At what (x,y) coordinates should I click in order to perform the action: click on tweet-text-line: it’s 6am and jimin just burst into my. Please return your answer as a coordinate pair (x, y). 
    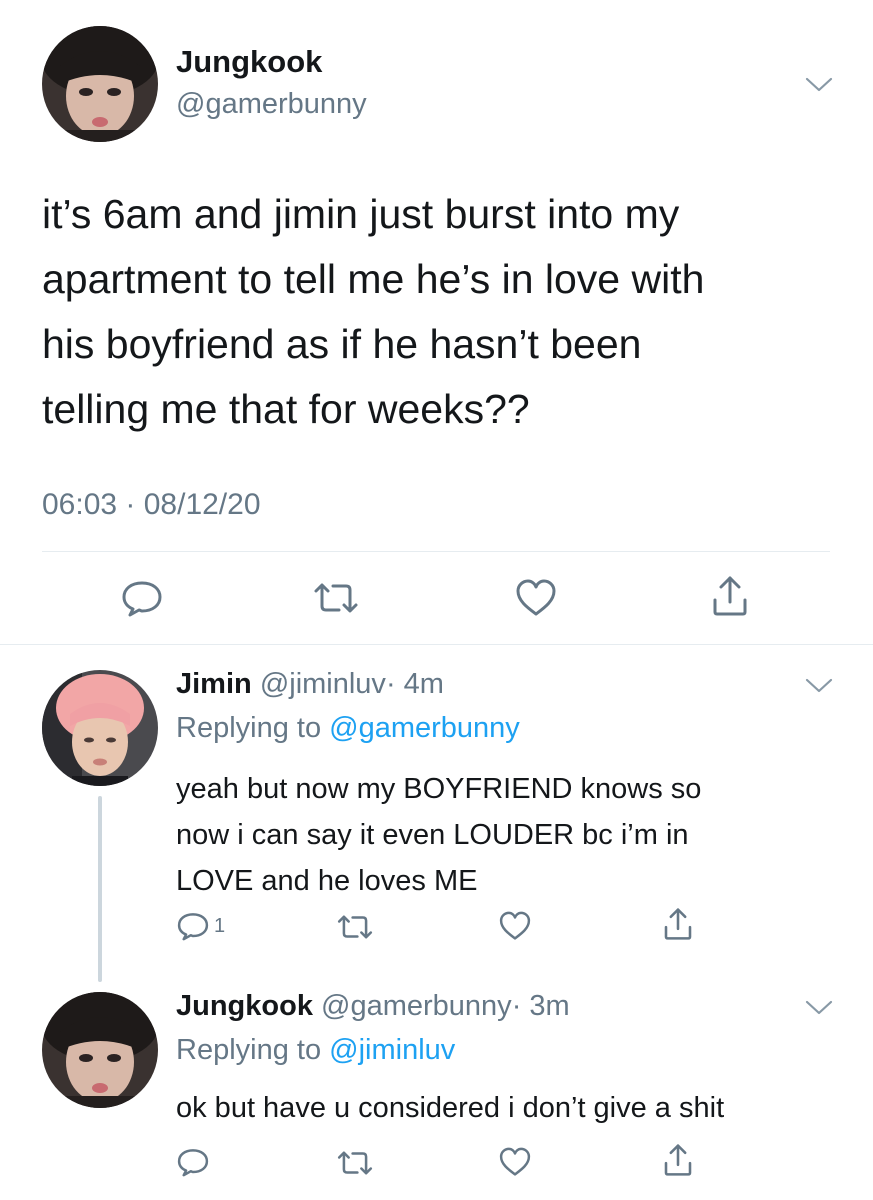
    Looking at the image, I should click on (361, 214).